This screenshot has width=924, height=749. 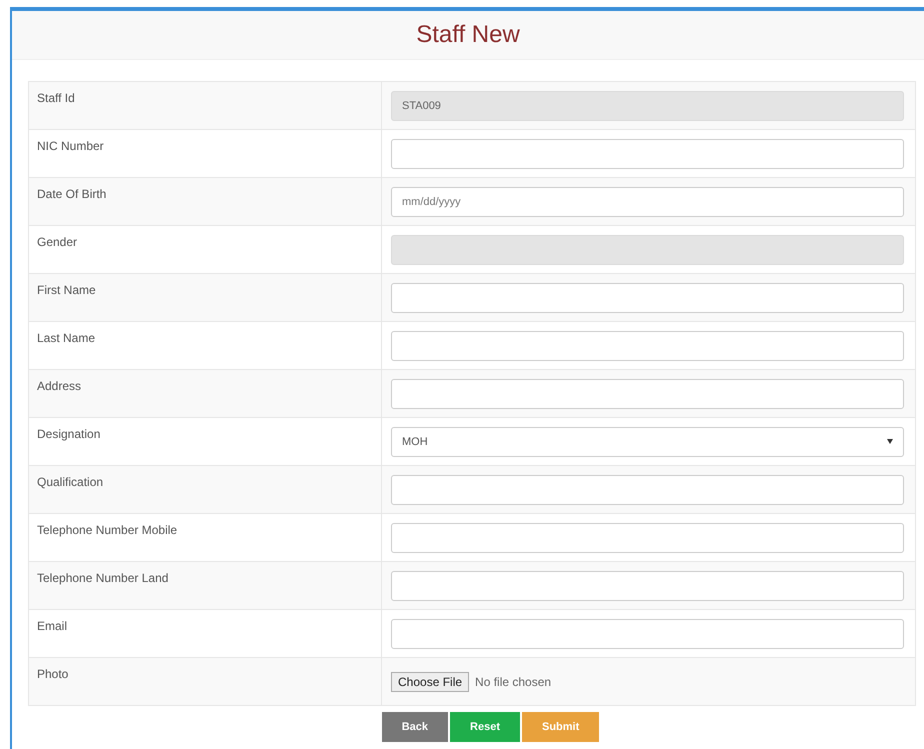 I want to click on select-field: MOH, so click(x=647, y=441).